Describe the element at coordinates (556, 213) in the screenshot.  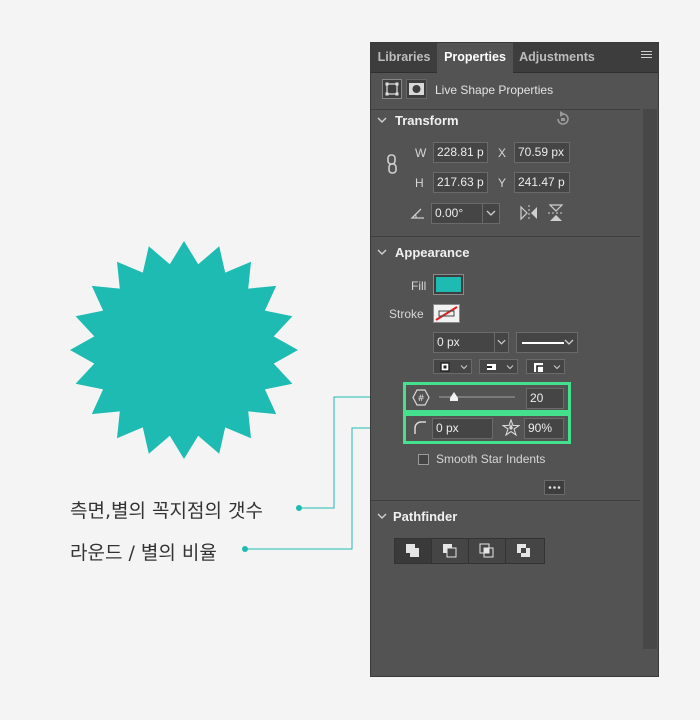
I see `flip-vertical-icon` at that location.